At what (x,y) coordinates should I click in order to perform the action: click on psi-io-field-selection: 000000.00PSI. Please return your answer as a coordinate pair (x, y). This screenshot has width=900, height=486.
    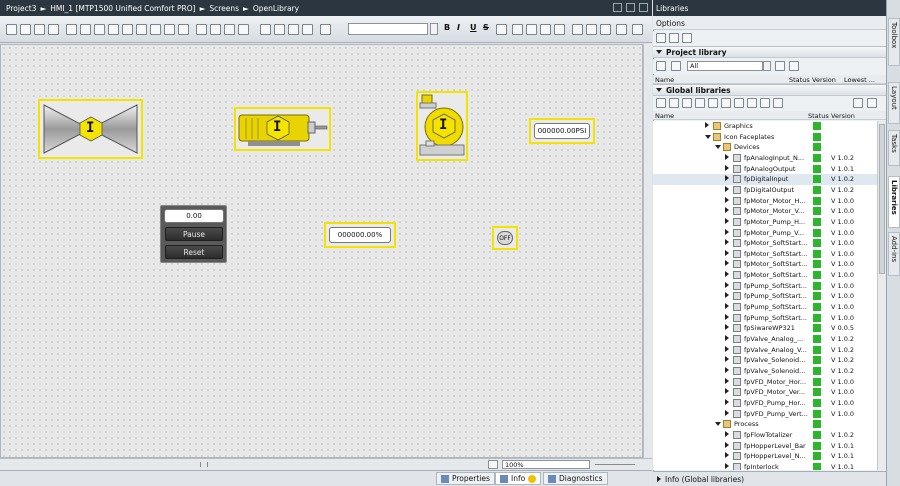
    Looking at the image, I should click on (562, 131).